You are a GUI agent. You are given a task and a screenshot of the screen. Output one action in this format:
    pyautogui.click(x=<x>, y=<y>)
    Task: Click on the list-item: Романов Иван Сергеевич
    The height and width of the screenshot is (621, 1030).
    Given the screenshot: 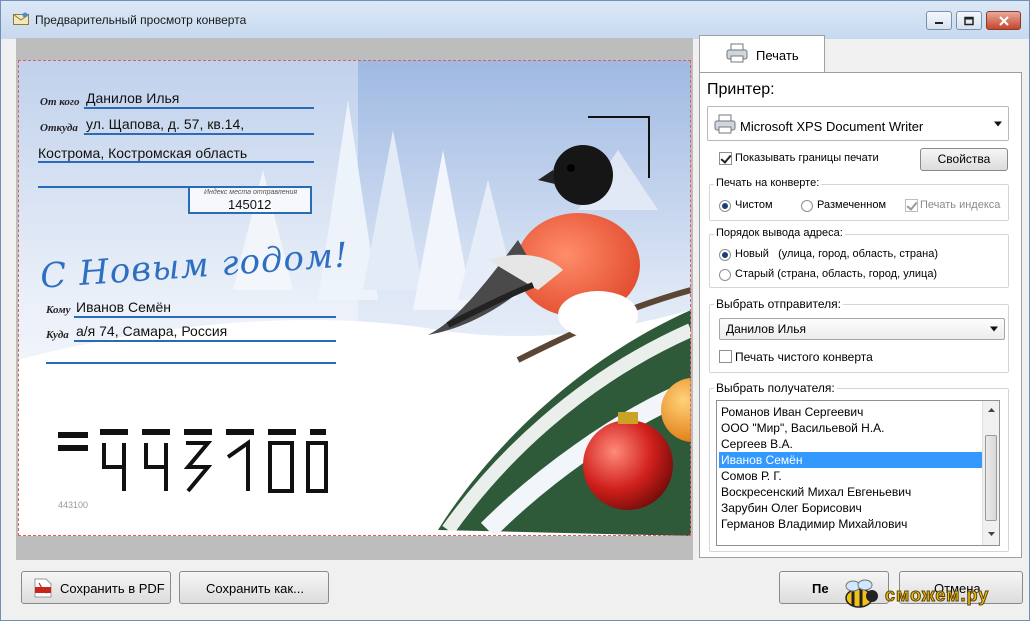 What is the action you would take?
    pyautogui.click(x=850, y=412)
    